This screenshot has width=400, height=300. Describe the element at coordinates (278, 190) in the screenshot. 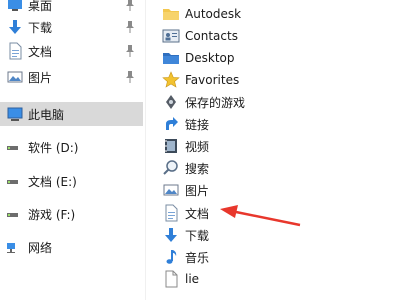

I see `list-item-pictures: 图片` at that location.